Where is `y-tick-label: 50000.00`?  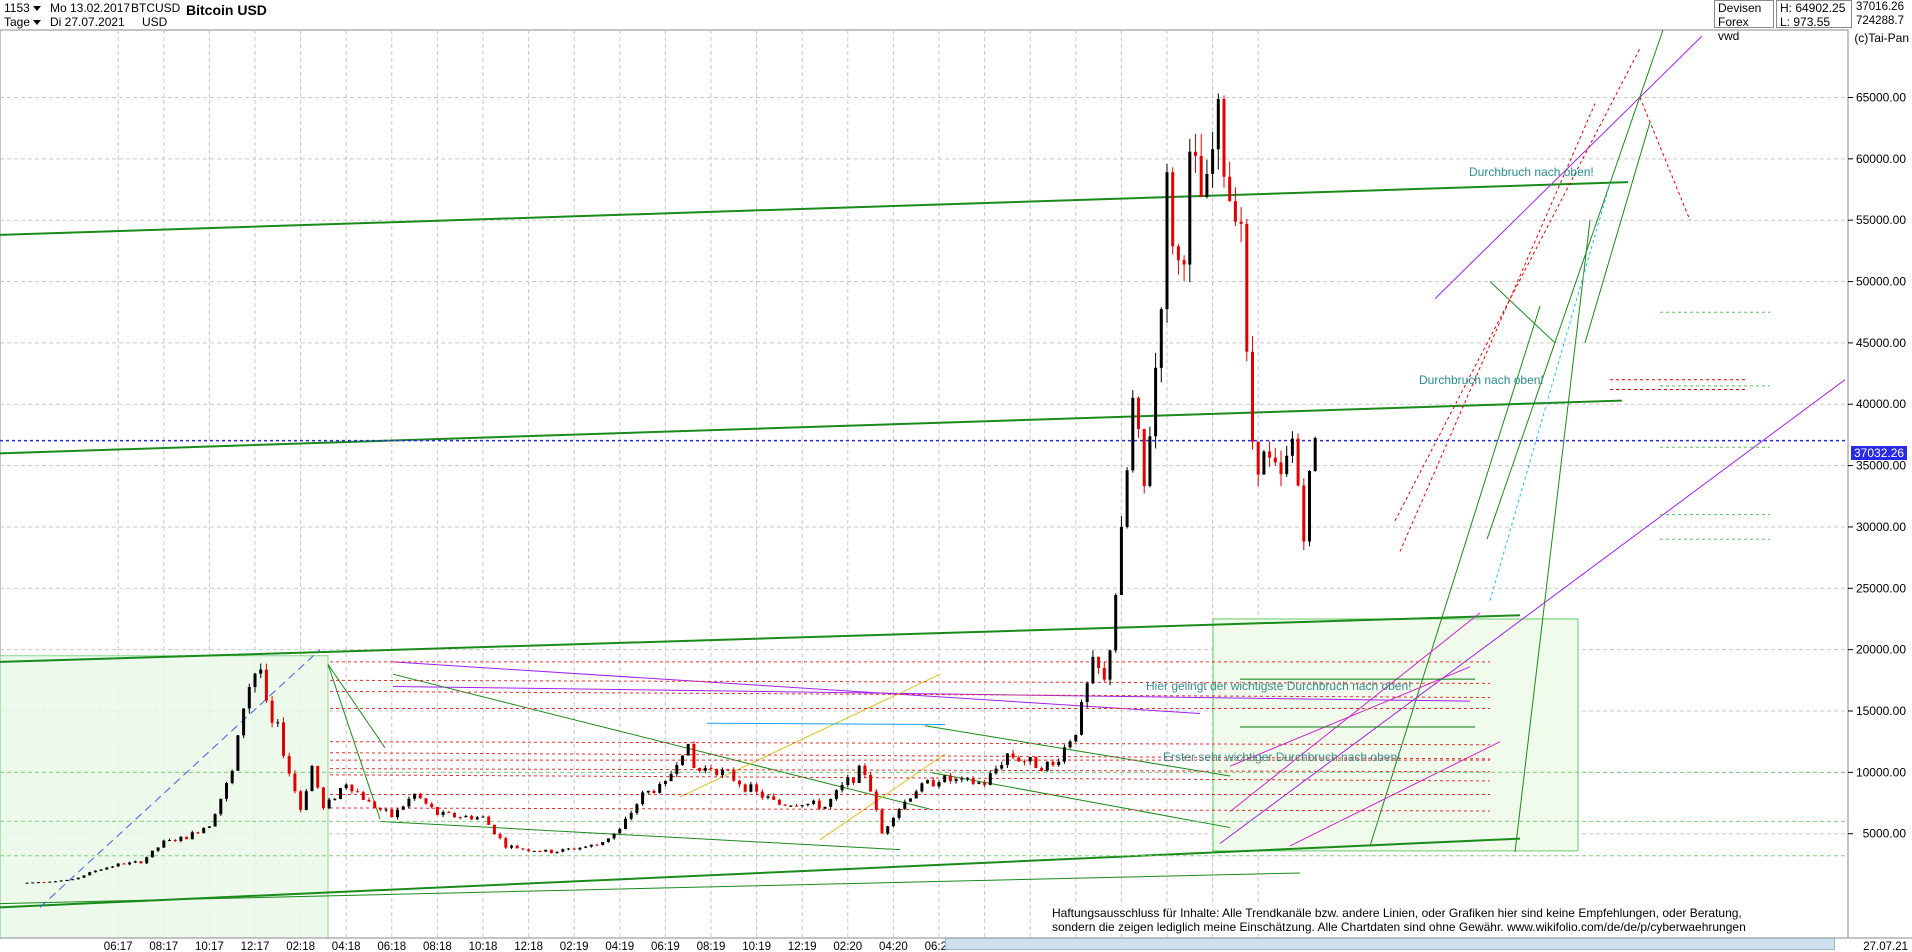 y-tick-label: 50000.00 is located at coordinates (1881, 282).